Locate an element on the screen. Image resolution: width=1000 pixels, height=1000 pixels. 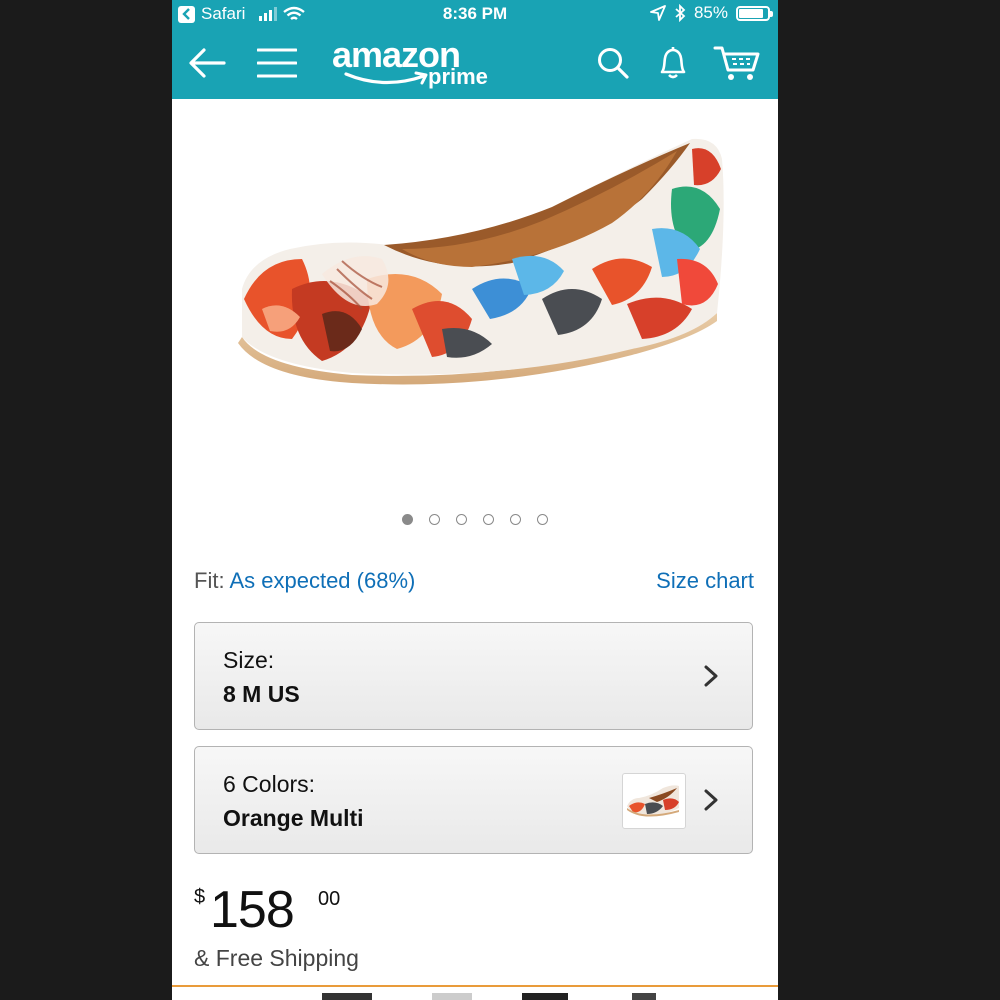
notifications-button is located at coordinates (673, 63).